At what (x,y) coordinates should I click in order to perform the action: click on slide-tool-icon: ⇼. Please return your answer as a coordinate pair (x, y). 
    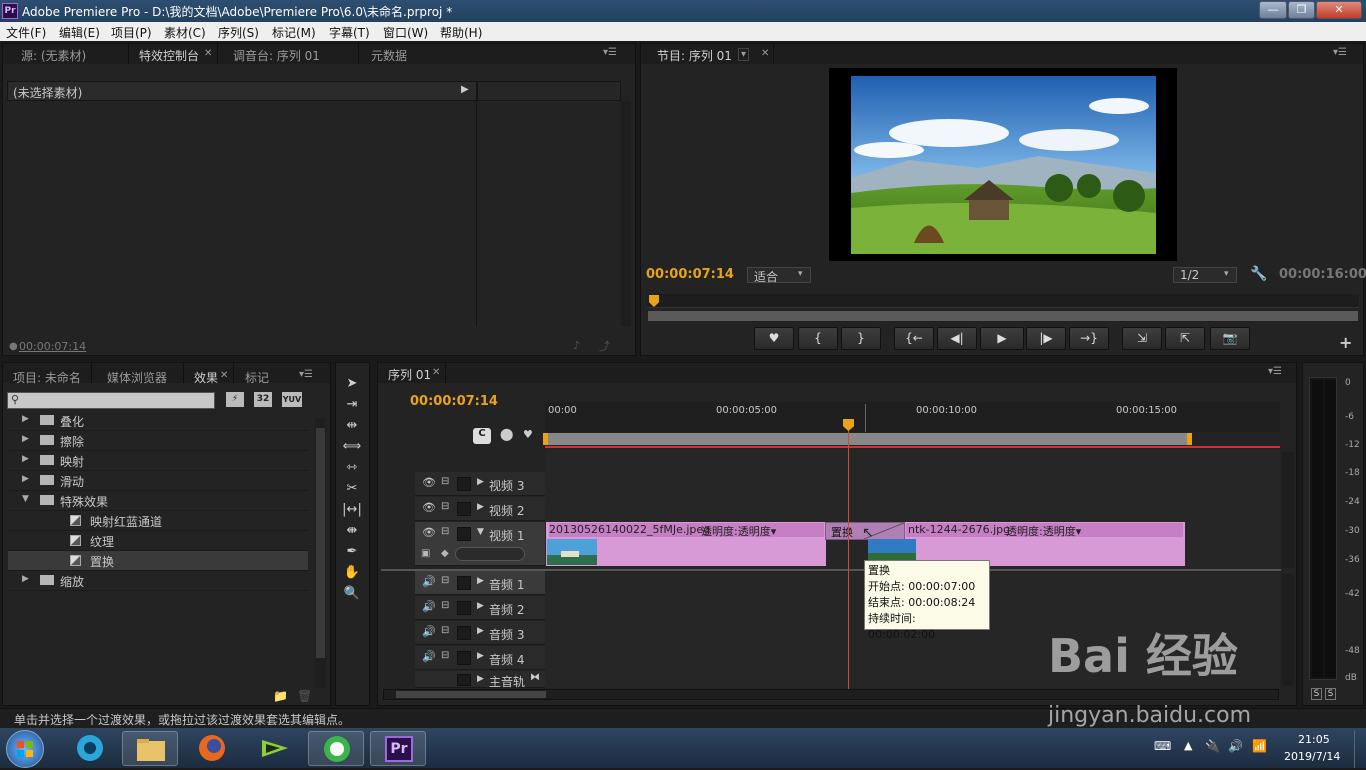
    Looking at the image, I should click on (352, 531).